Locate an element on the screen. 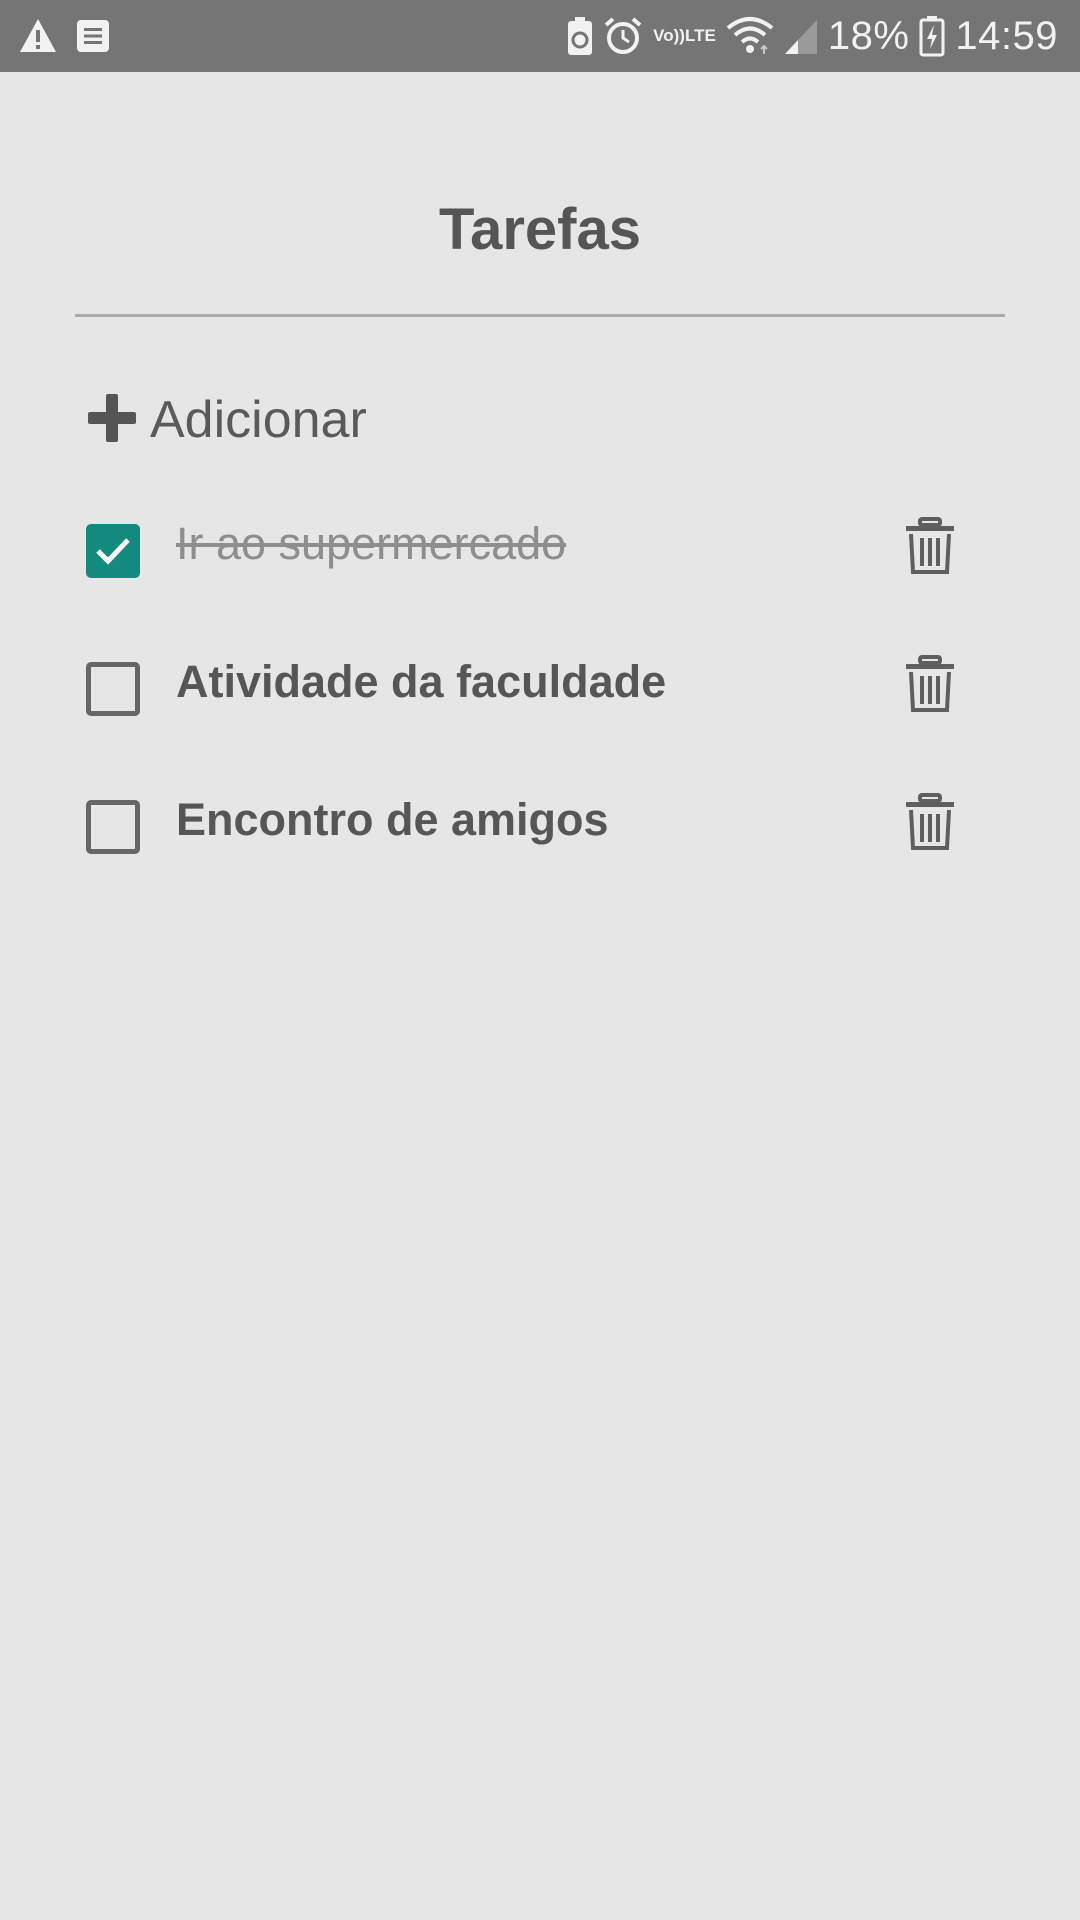  add-task-button: Adicionar is located at coordinates (226, 420).